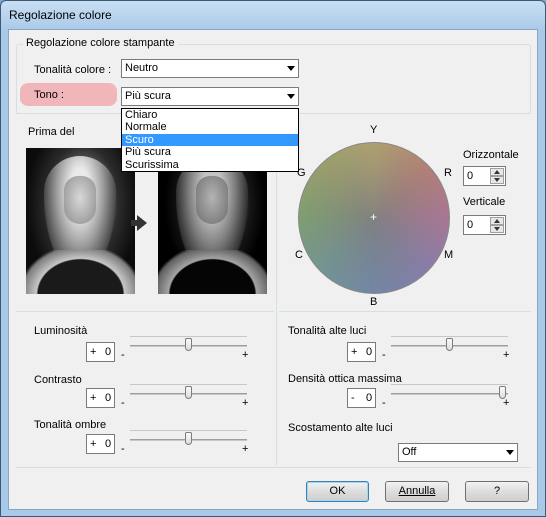 The width and height of the screenshot is (546, 517). What do you see at coordinates (484, 202) in the screenshot?
I see `verticale-label: Verticale` at bounding box center [484, 202].